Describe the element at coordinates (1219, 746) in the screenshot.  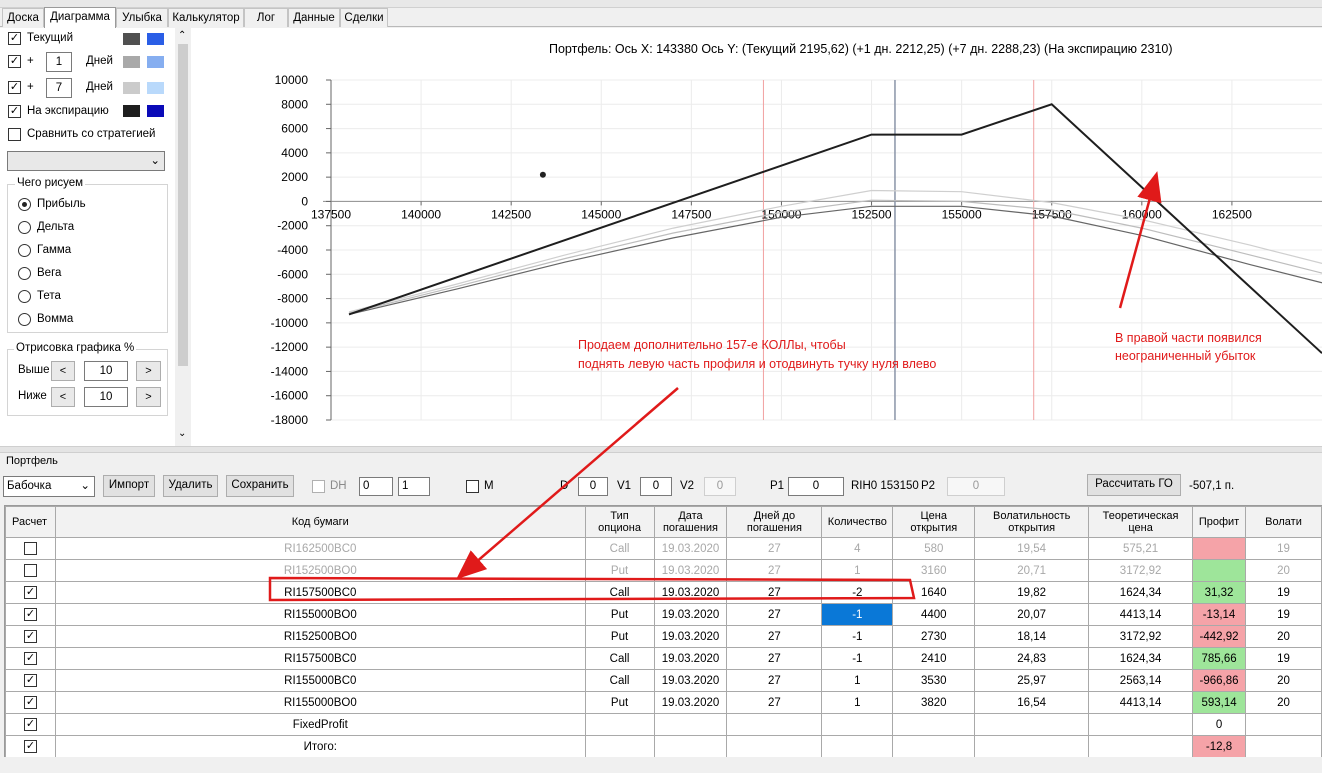
I see `table-cell: -12,8` at that location.